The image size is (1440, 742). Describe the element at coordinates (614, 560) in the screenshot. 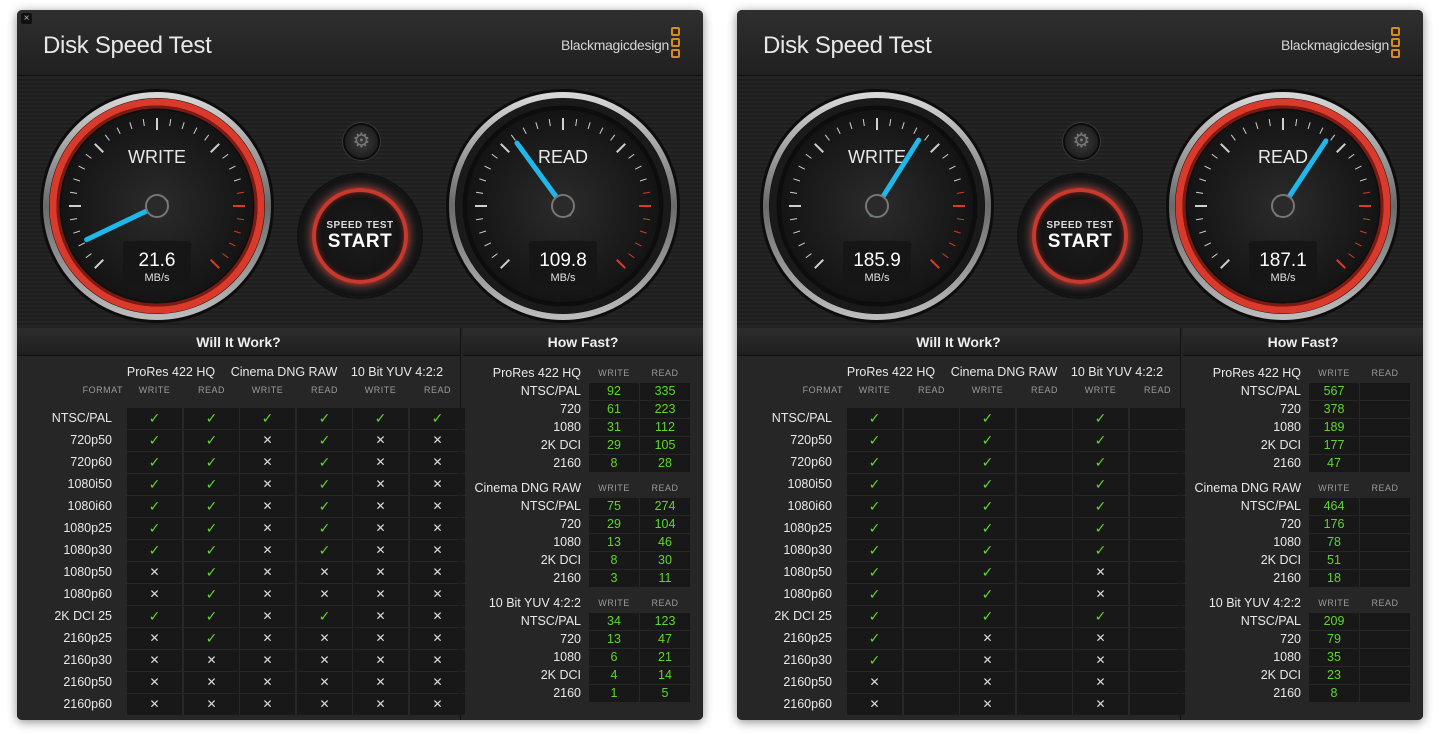

I see `write-fps: 8` at that location.